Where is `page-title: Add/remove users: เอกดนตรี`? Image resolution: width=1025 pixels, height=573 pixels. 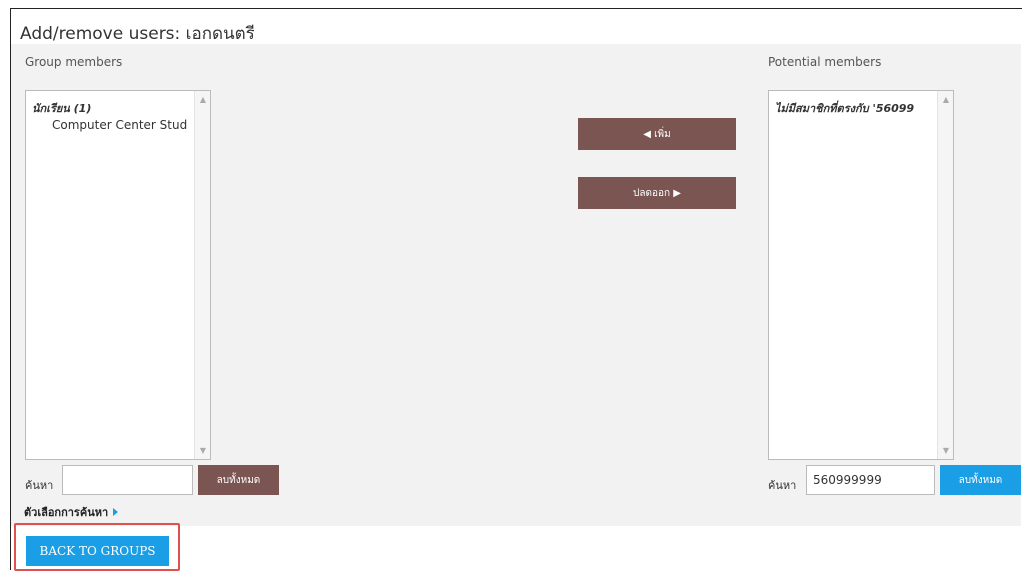
page-title: Add/remove users: เอกดนตรี is located at coordinates (137, 34).